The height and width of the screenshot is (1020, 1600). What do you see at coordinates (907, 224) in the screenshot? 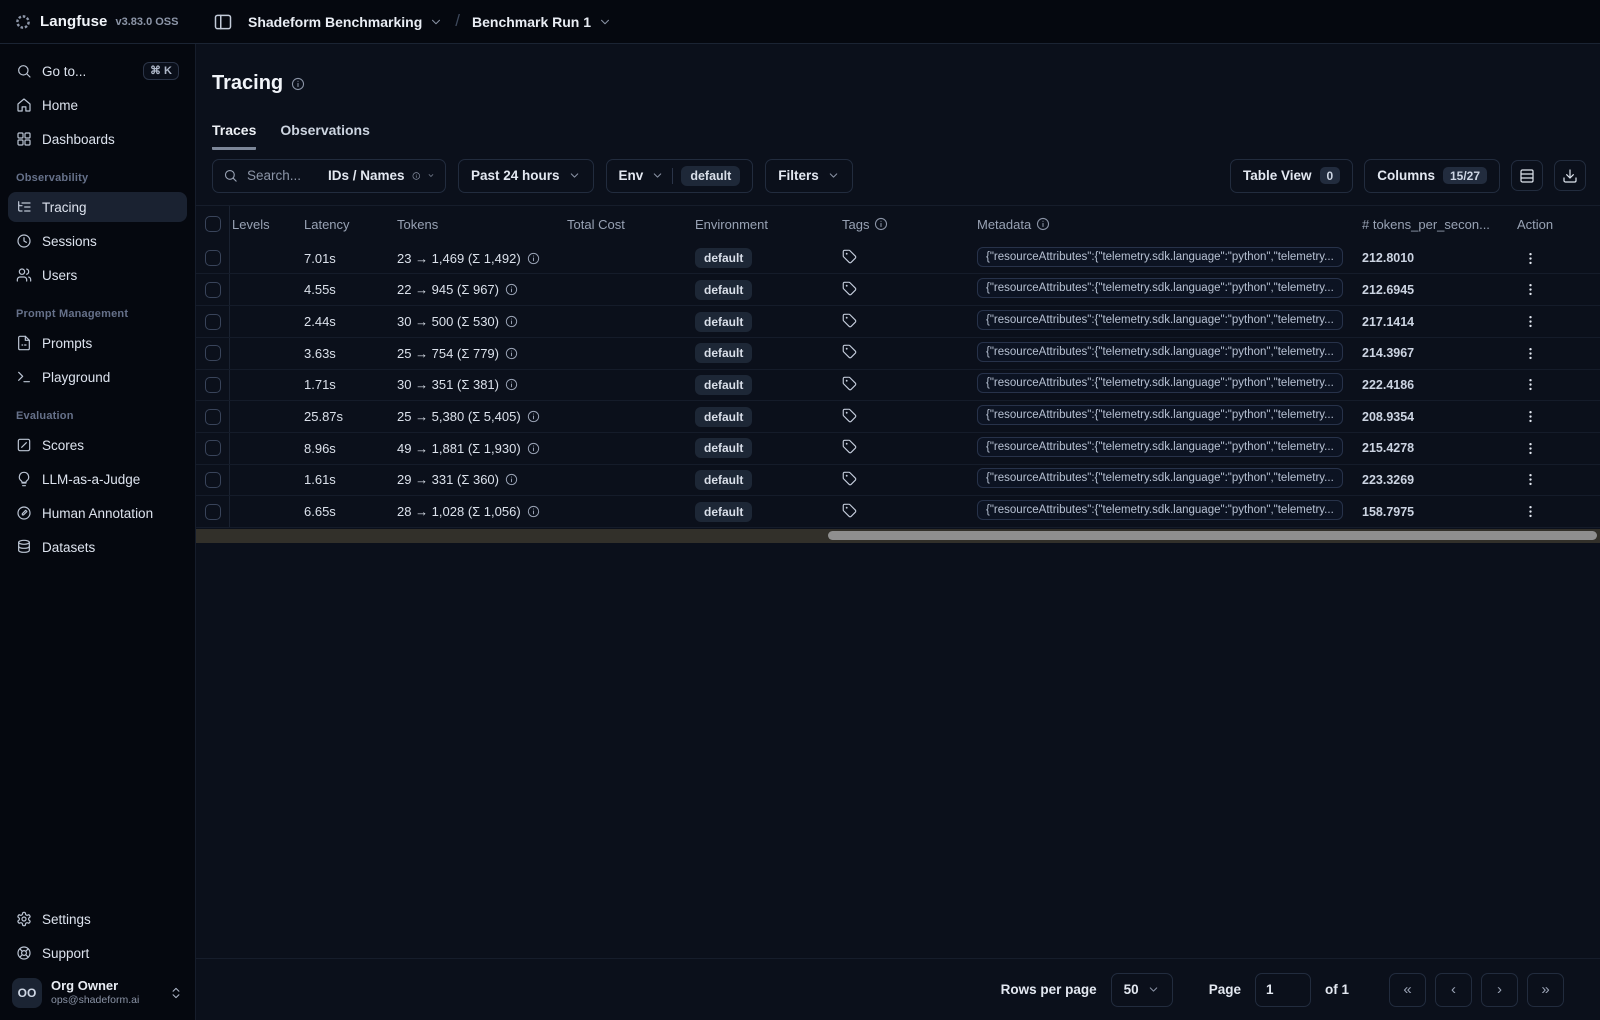
I see `col-tags: Tags` at bounding box center [907, 224].